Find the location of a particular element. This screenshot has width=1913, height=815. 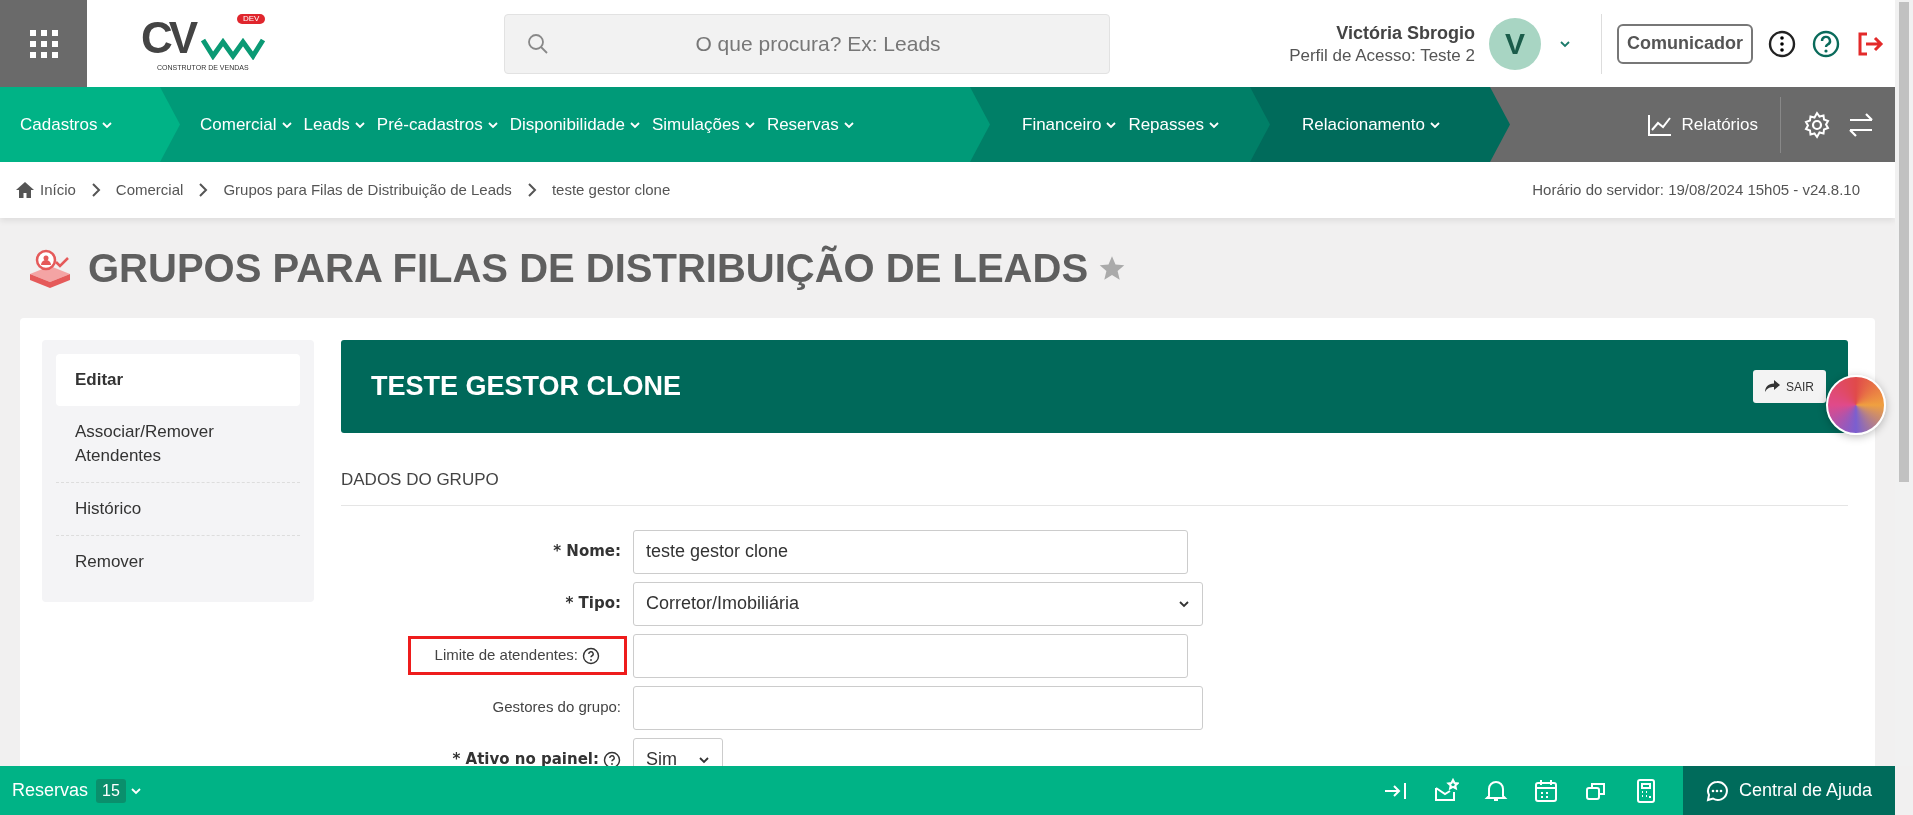

logo-text: CV is located at coordinates (168, 37).